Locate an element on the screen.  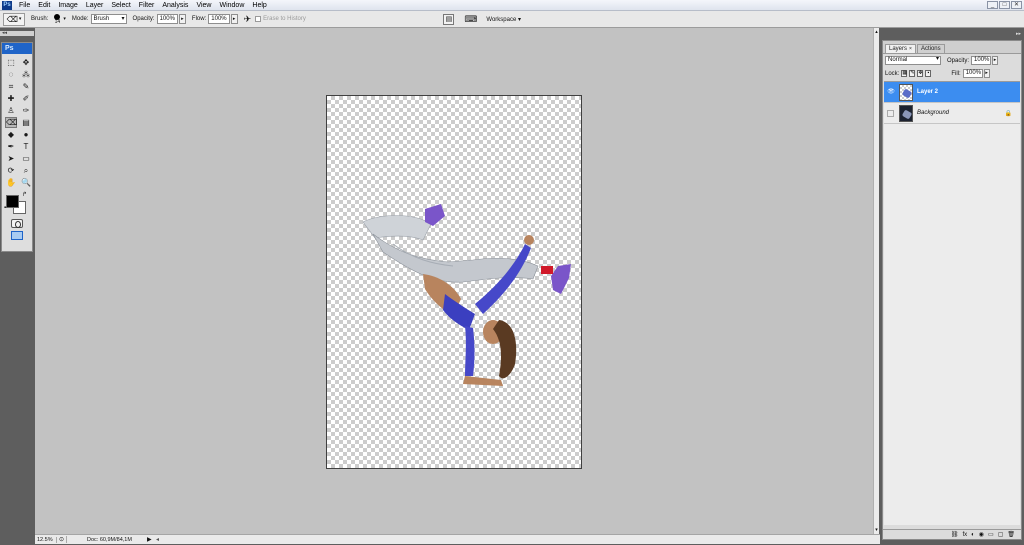
visibility-toggle is located at coordinates (890, 113).